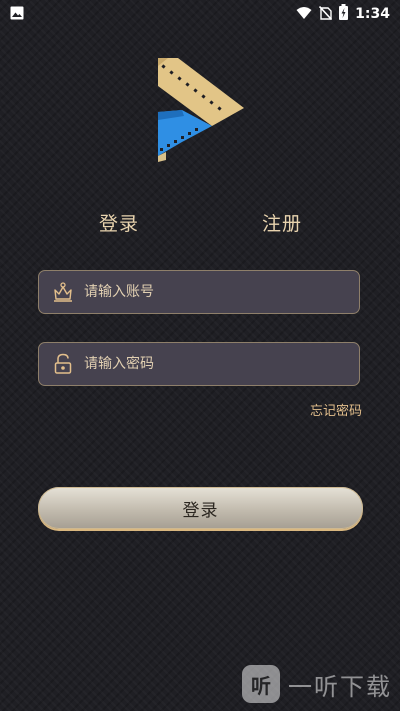 Image resolution: width=400 pixels, height=711 pixels. I want to click on watermark-text: 一听下载, so click(340, 686).